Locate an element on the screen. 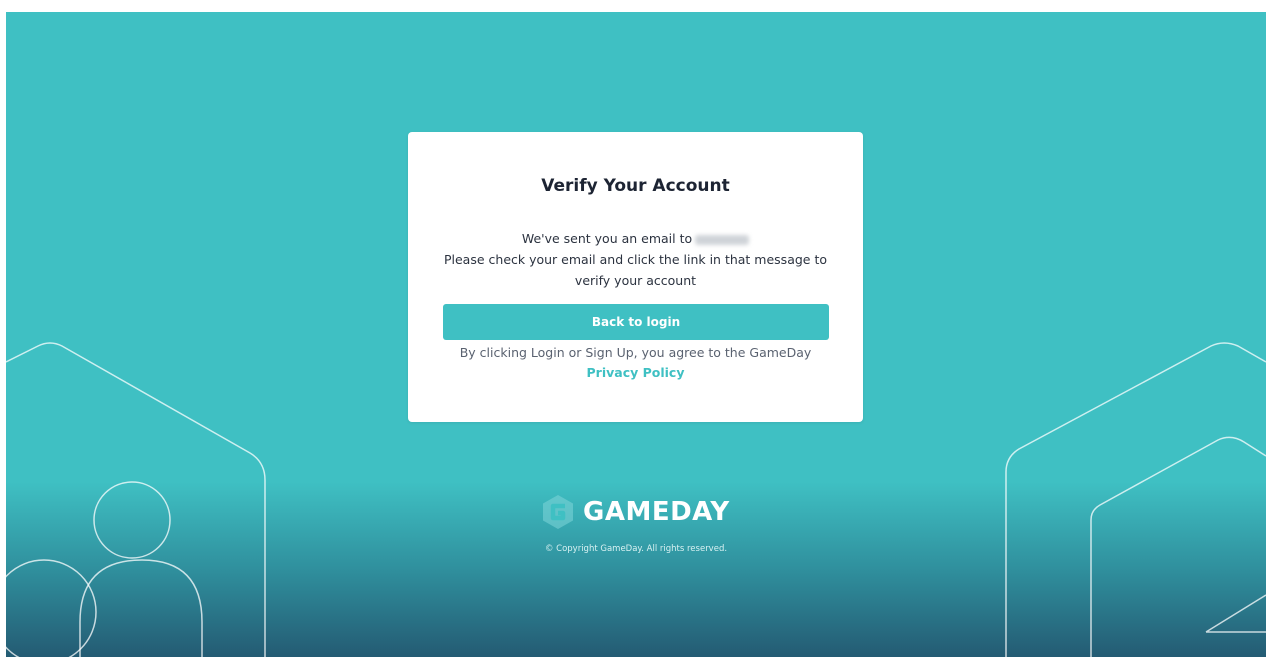  figure-body-large is located at coordinates (141, 608).